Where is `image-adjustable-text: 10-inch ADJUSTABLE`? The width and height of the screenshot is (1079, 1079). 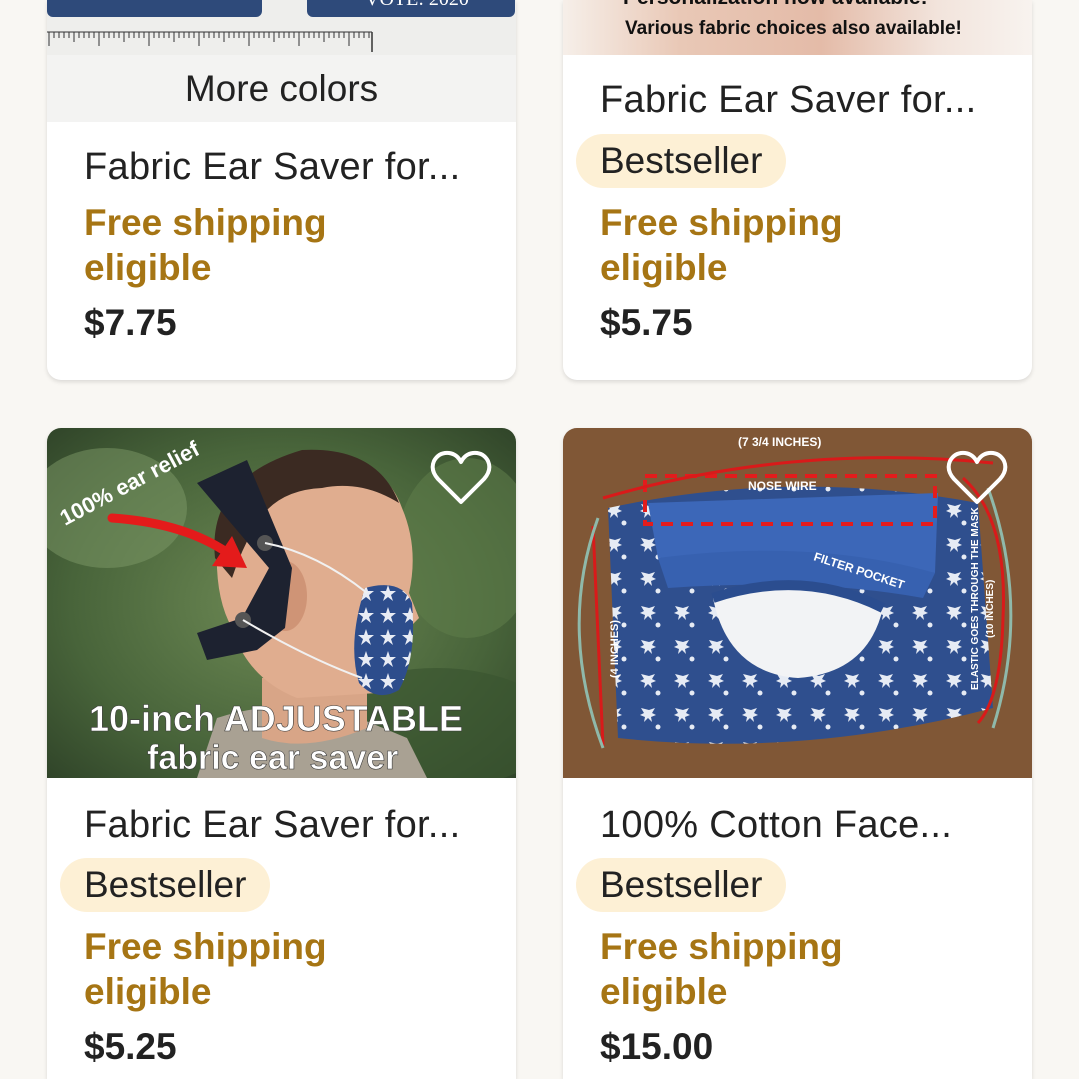
image-adjustable-text: 10-inch ADJUSTABLE is located at coordinates (276, 718).